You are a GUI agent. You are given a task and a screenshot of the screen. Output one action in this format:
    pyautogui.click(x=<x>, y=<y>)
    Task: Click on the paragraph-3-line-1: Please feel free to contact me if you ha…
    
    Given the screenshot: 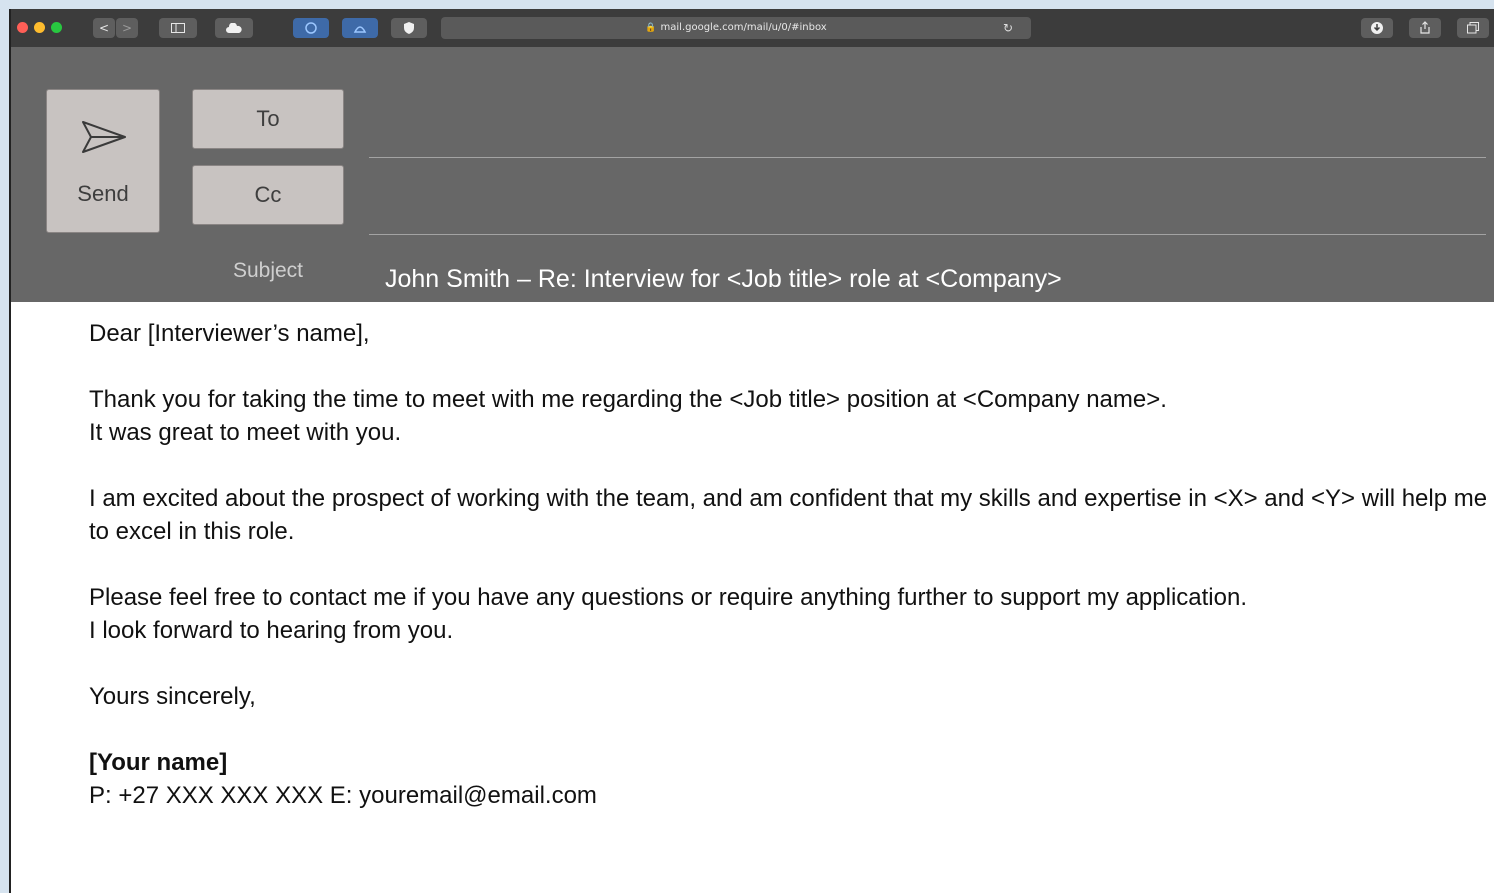 What is the action you would take?
    pyautogui.click(x=668, y=597)
    